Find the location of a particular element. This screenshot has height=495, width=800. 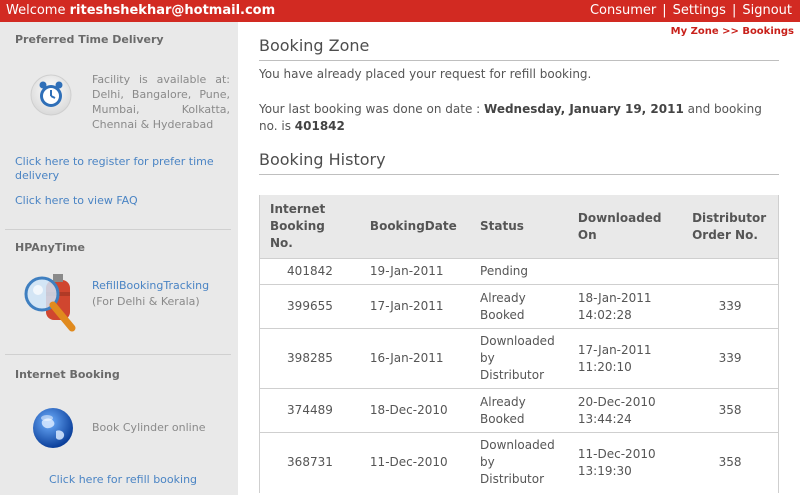

cell-downloaded-on: 18-Jan-2011 14:02:28 is located at coordinates (625, 306).